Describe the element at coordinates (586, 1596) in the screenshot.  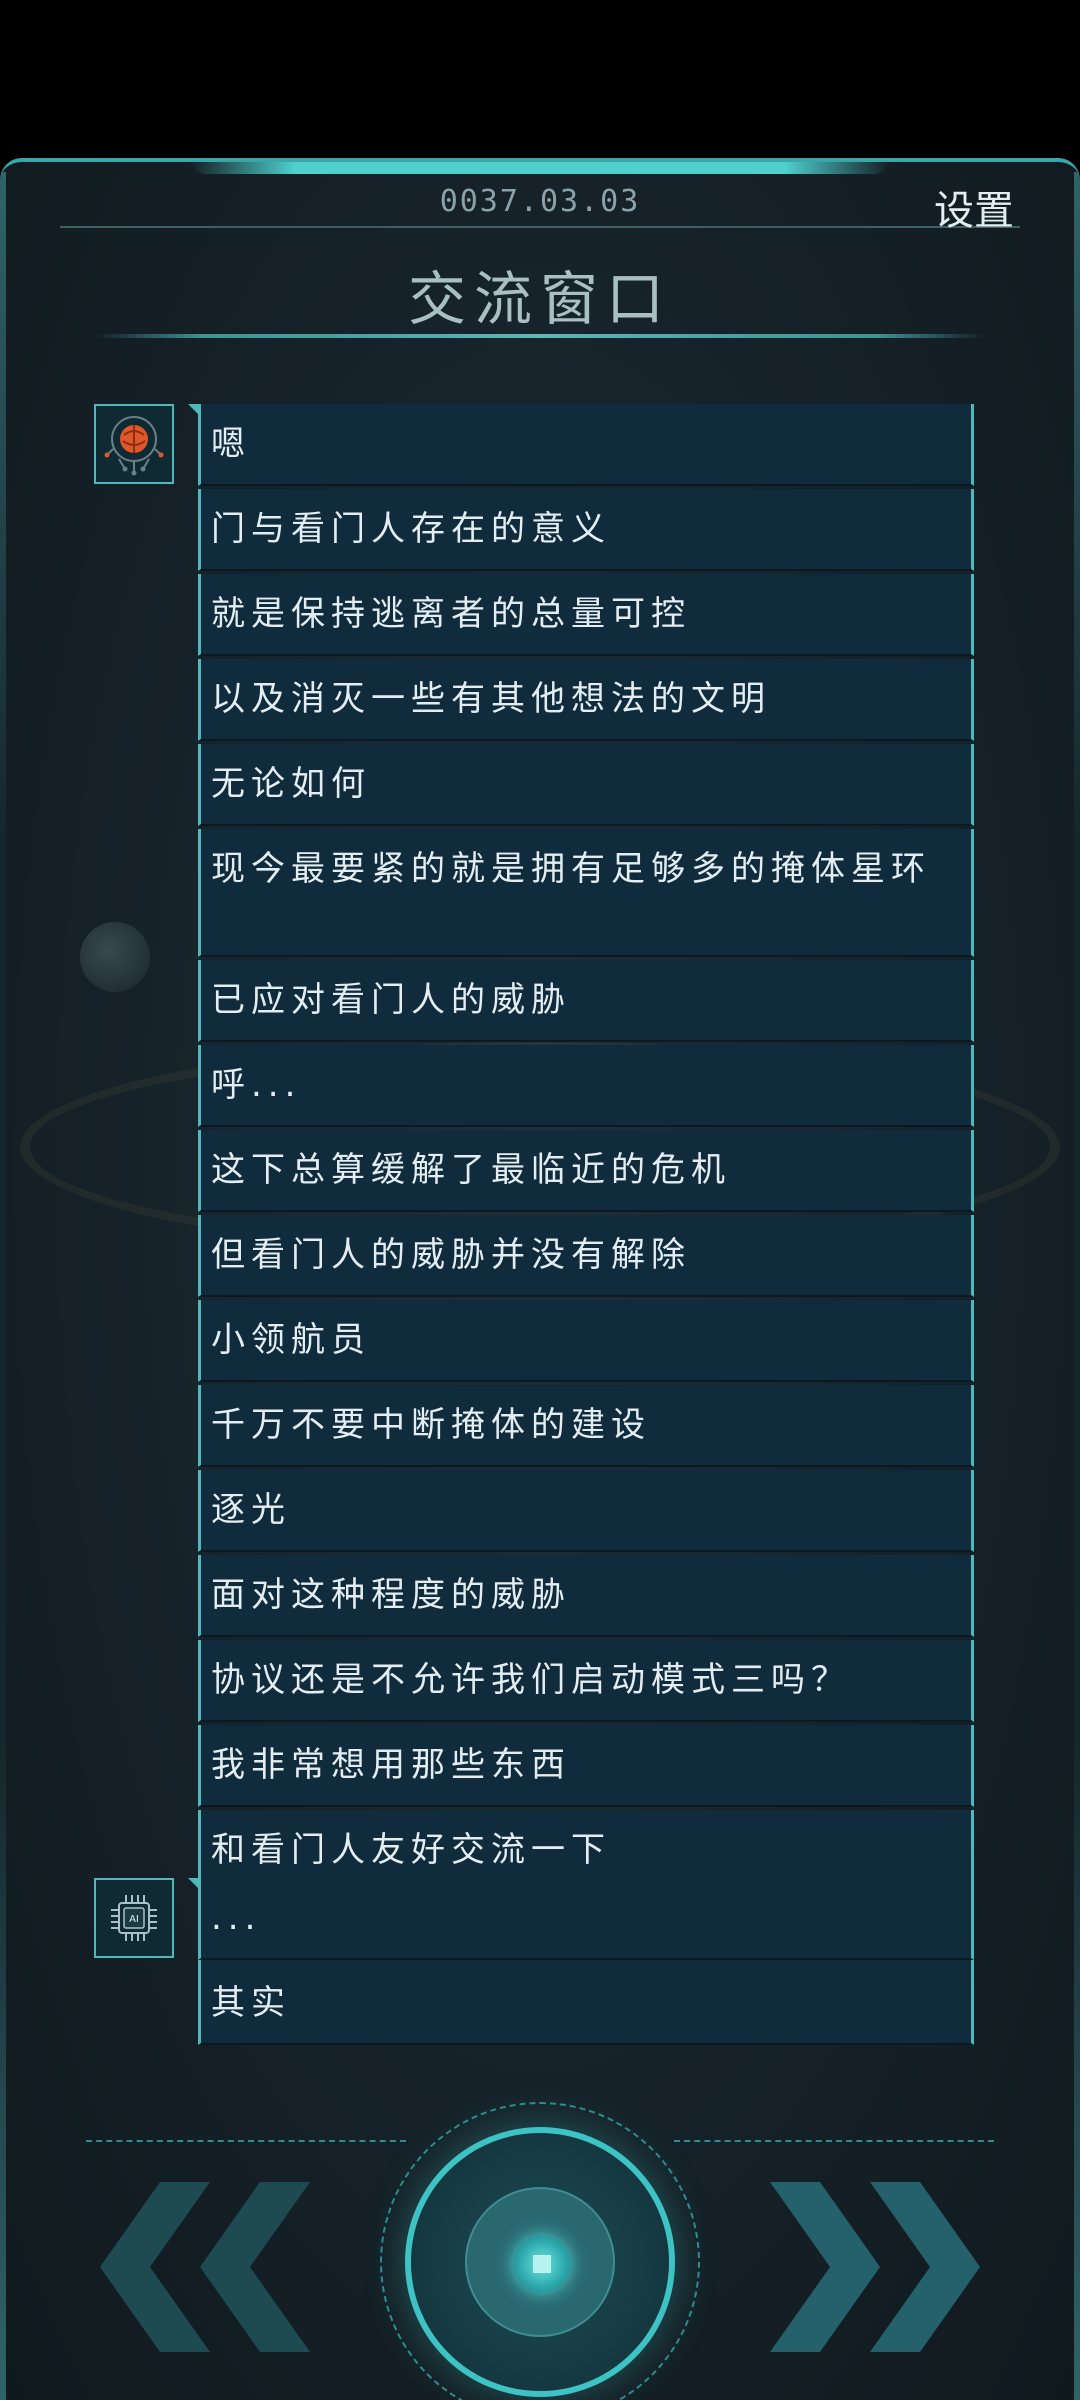
I see `message-bubble: 面对这种程度的威胁` at that location.